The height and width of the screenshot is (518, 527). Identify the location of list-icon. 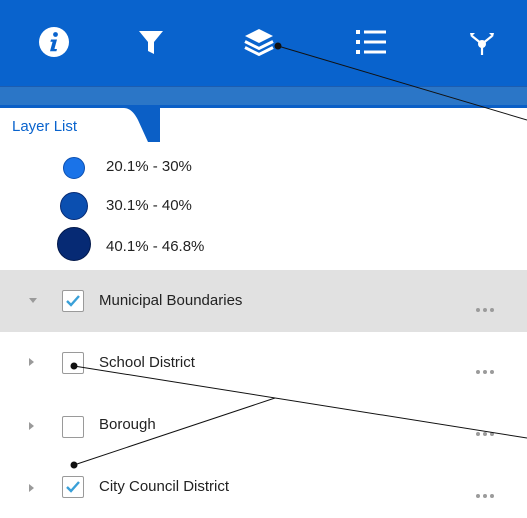
(371, 44).